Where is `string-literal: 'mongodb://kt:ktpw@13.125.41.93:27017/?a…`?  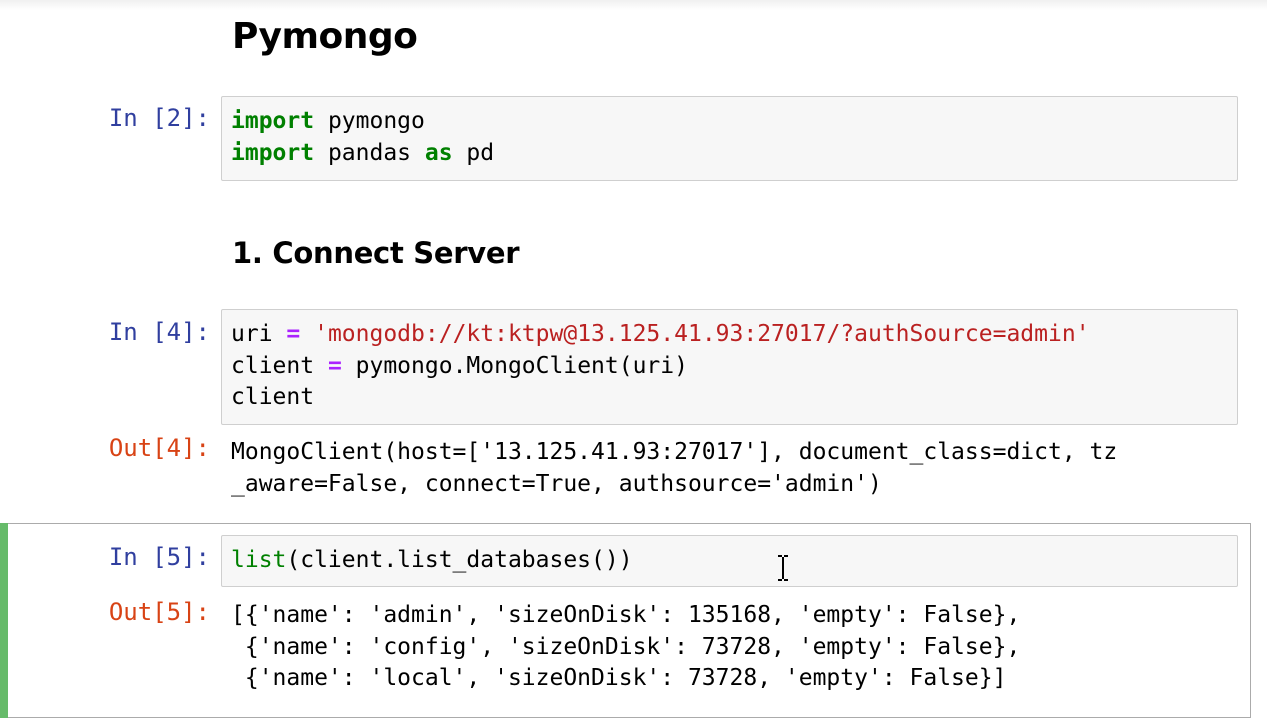
string-literal: 'mongodb://kt:ktpw@13.125.41.93:27017/?a… is located at coordinates (695, 334).